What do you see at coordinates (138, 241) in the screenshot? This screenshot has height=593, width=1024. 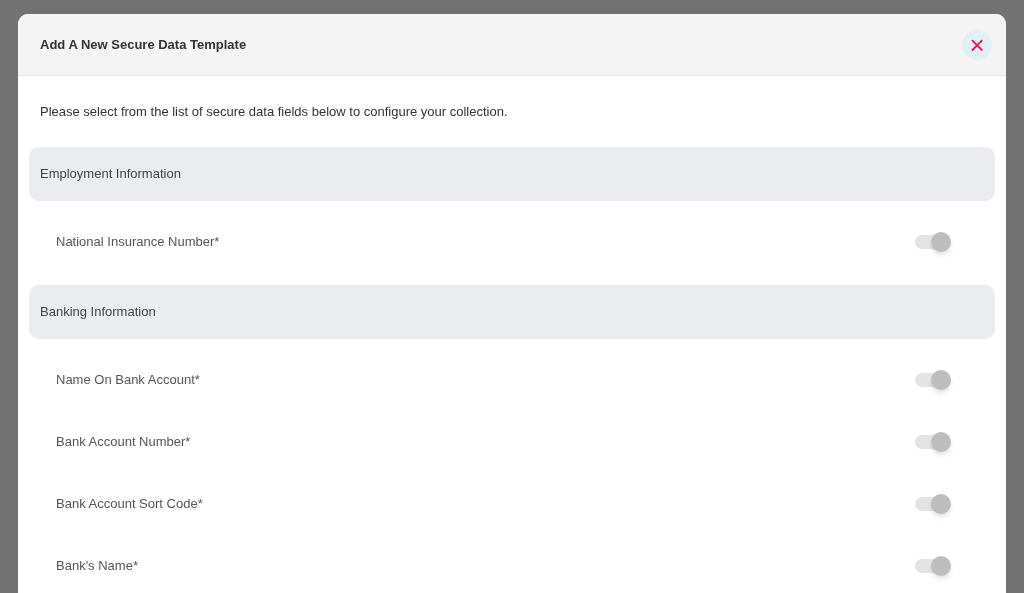 I see `field-label: National Insurance Number*` at bounding box center [138, 241].